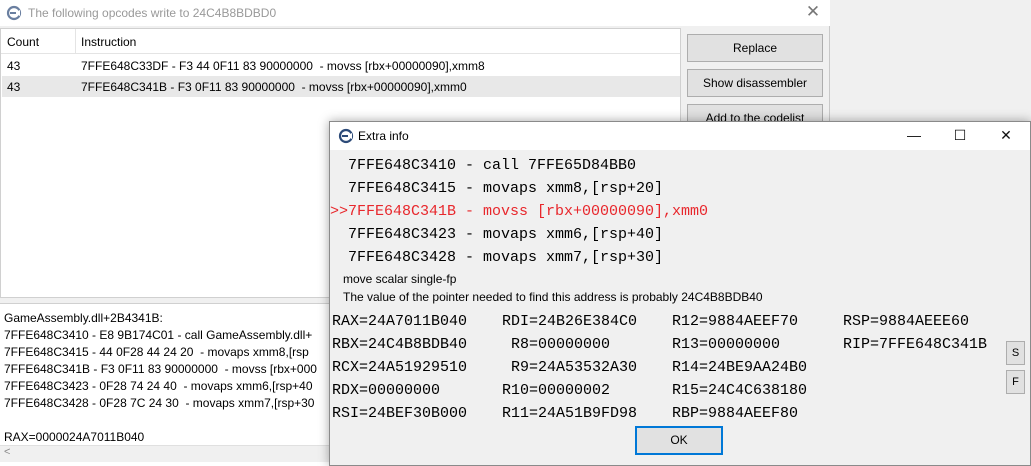 The width and height of the screenshot is (1031, 466). What do you see at coordinates (400, 344) in the screenshot?
I see `register-rbx: RBX=24C4B8BDB40` at bounding box center [400, 344].